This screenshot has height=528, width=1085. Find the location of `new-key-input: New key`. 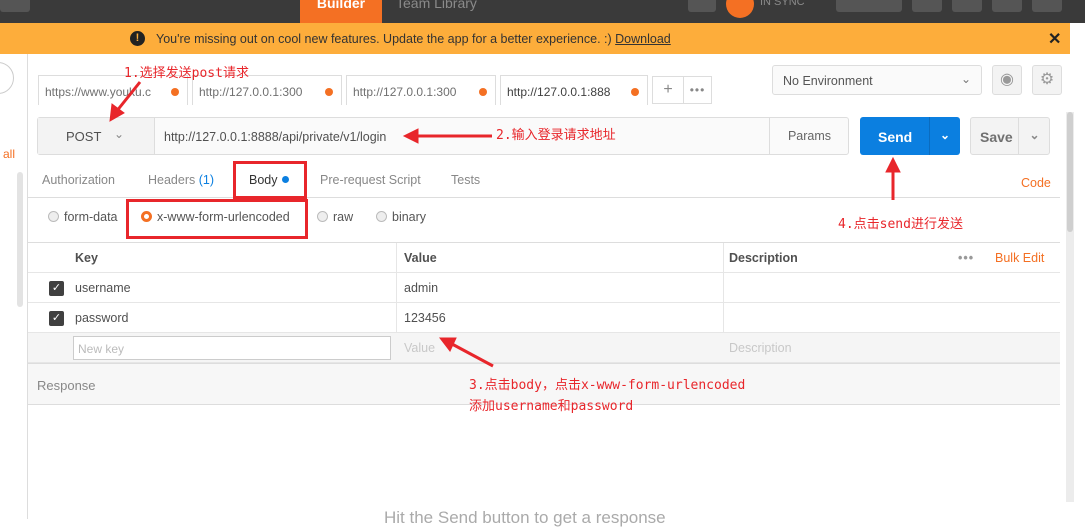

new-key-input: New key is located at coordinates (232, 348).